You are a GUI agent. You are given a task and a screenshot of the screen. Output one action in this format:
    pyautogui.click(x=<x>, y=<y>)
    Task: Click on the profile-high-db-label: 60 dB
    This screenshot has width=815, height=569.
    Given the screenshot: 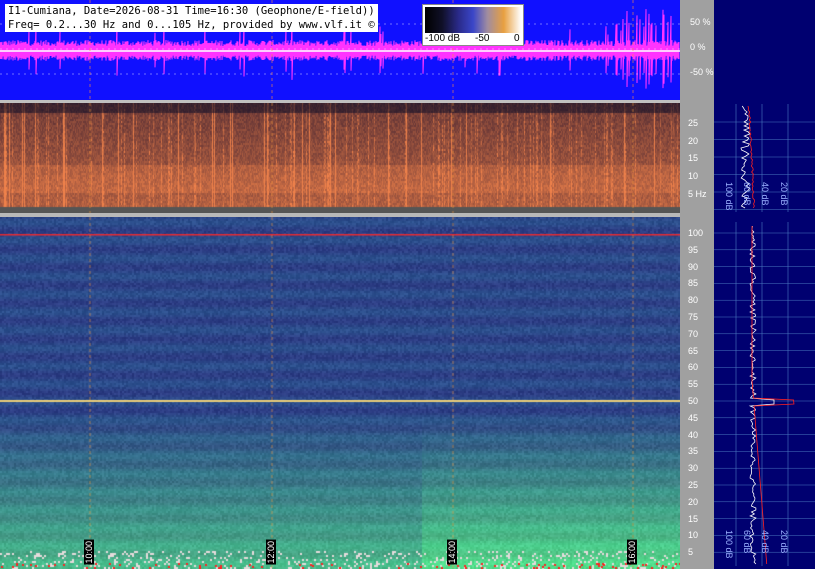 What is the action you would take?
    pyautogui.click(x=747, y=542)
    